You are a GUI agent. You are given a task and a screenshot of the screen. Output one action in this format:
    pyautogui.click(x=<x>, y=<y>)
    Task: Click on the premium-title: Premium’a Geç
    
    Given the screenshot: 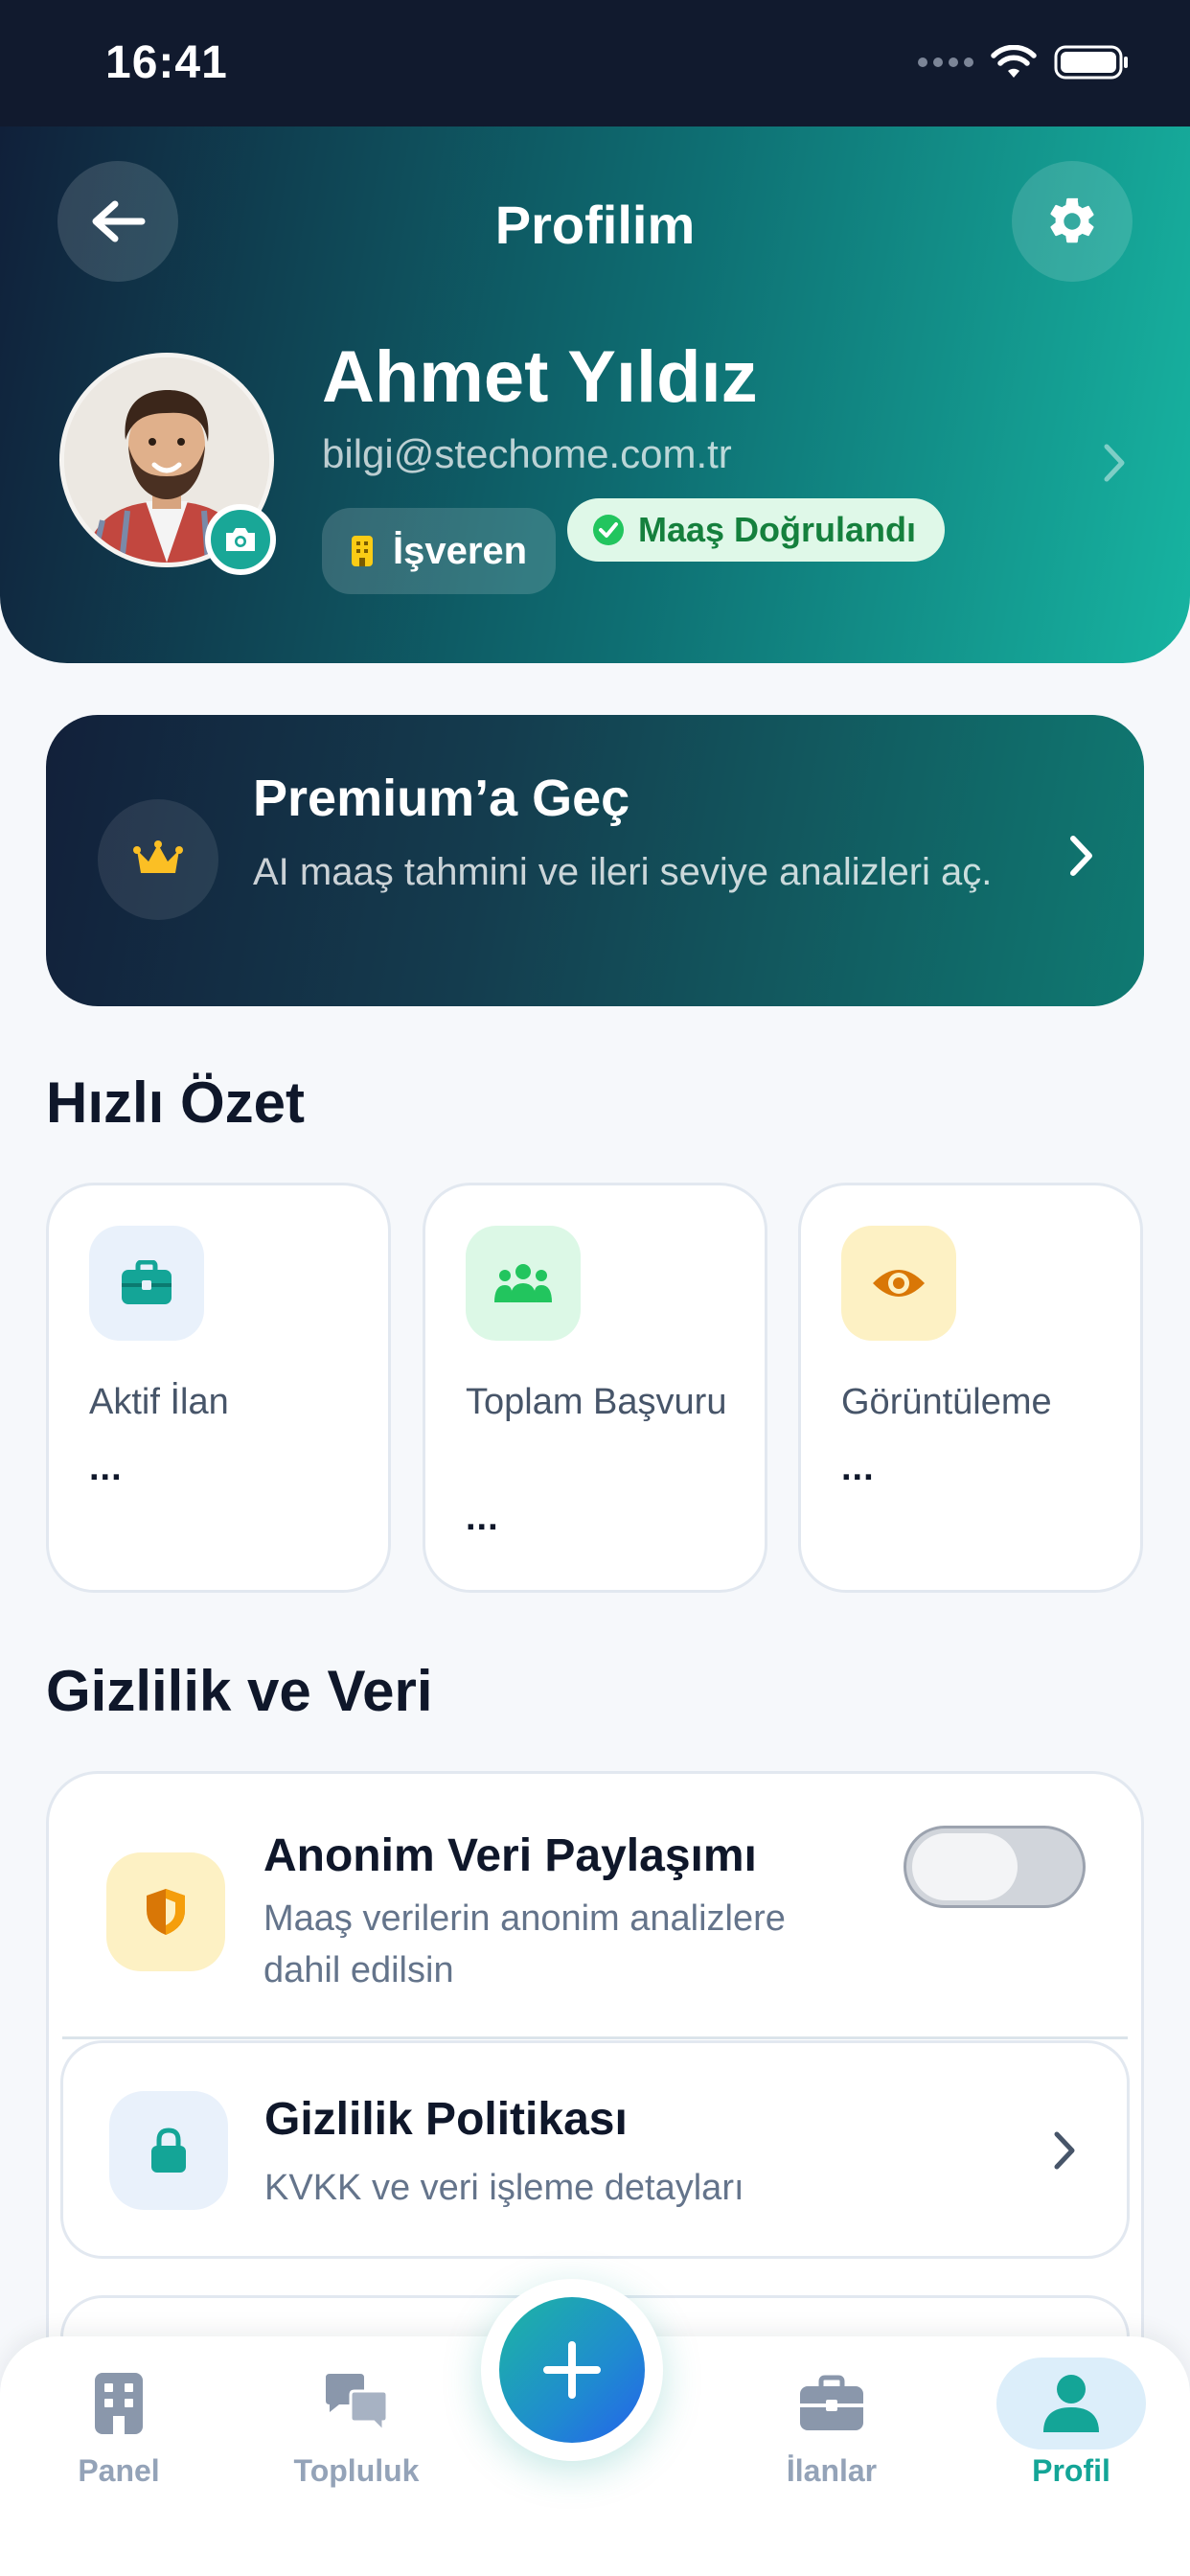 What is the action you would take?
    pyautogui.click(x=442, y=798)
    